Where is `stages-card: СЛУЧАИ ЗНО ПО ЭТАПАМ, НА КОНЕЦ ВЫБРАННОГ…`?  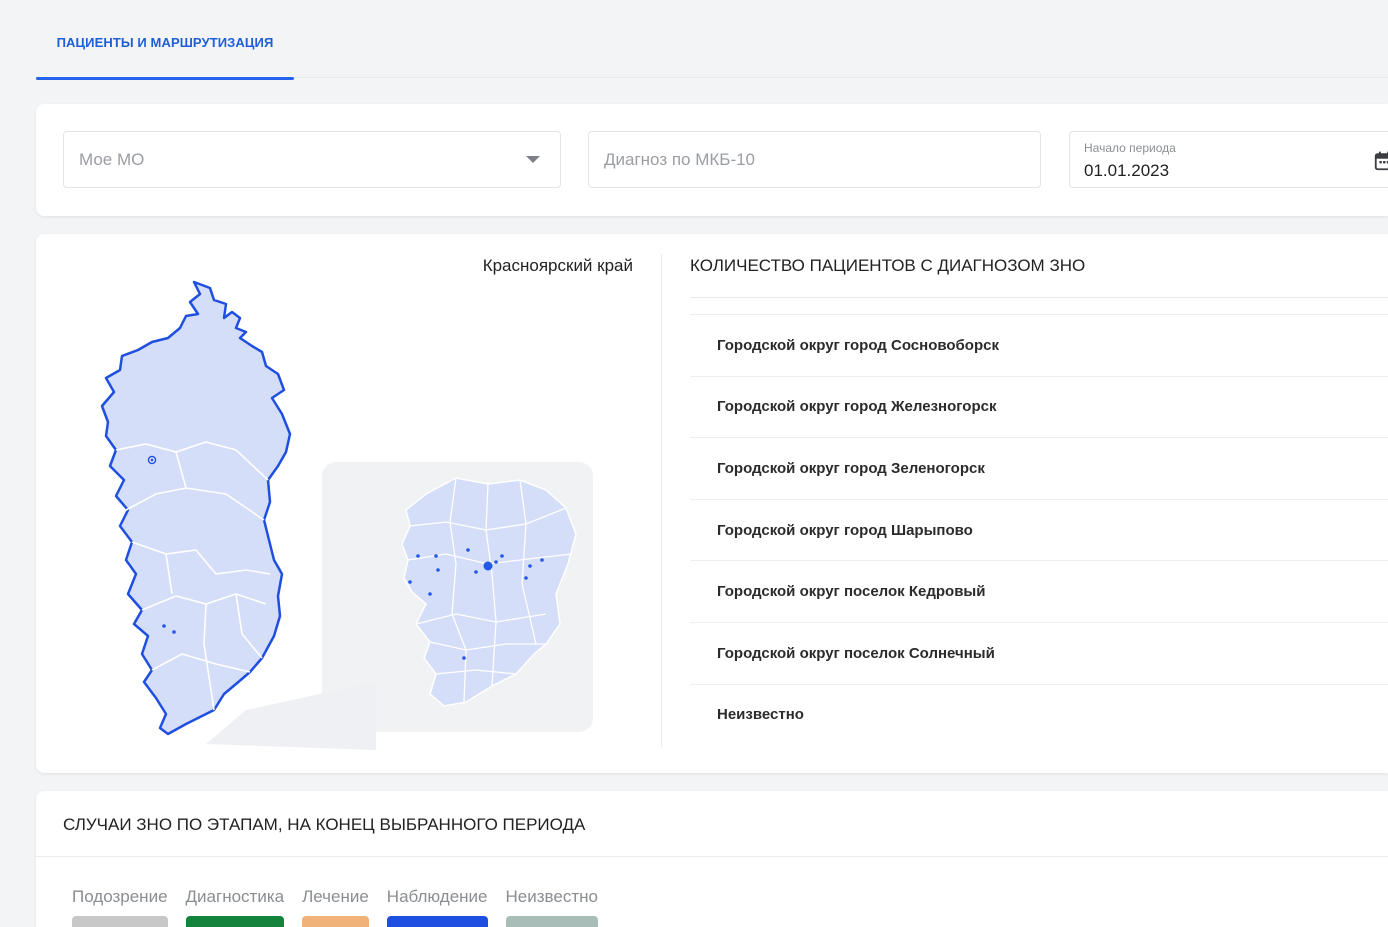 stages-card: СЛУЧАИ ЗНО ПО ЭТАПАМ, НА КОНЕЦ ВЫБРАННОГ… is located at coordinates (712, 859).